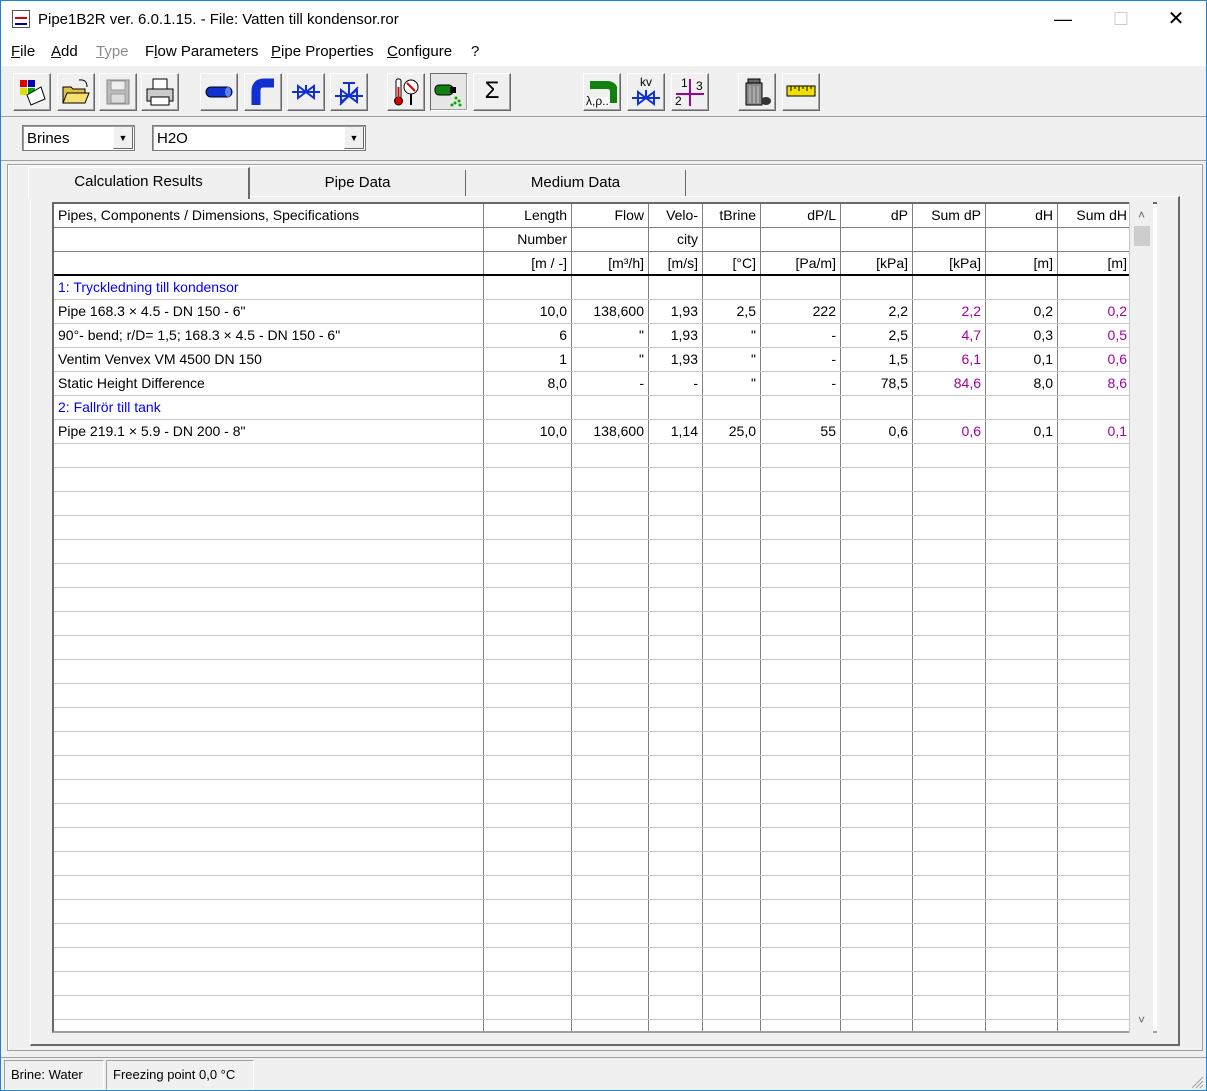 This screenshot has height=1091, width=1207. Describe the element at coordinates (800, 263) in the screenshot. I see `header-dpl: [Pa/m]` at that location.